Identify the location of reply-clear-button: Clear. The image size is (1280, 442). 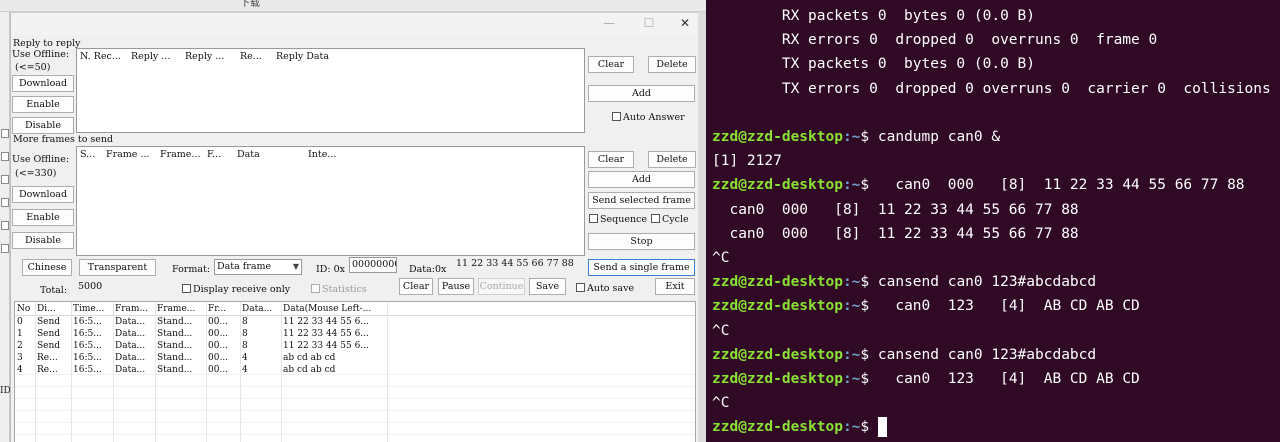
(611, 64).